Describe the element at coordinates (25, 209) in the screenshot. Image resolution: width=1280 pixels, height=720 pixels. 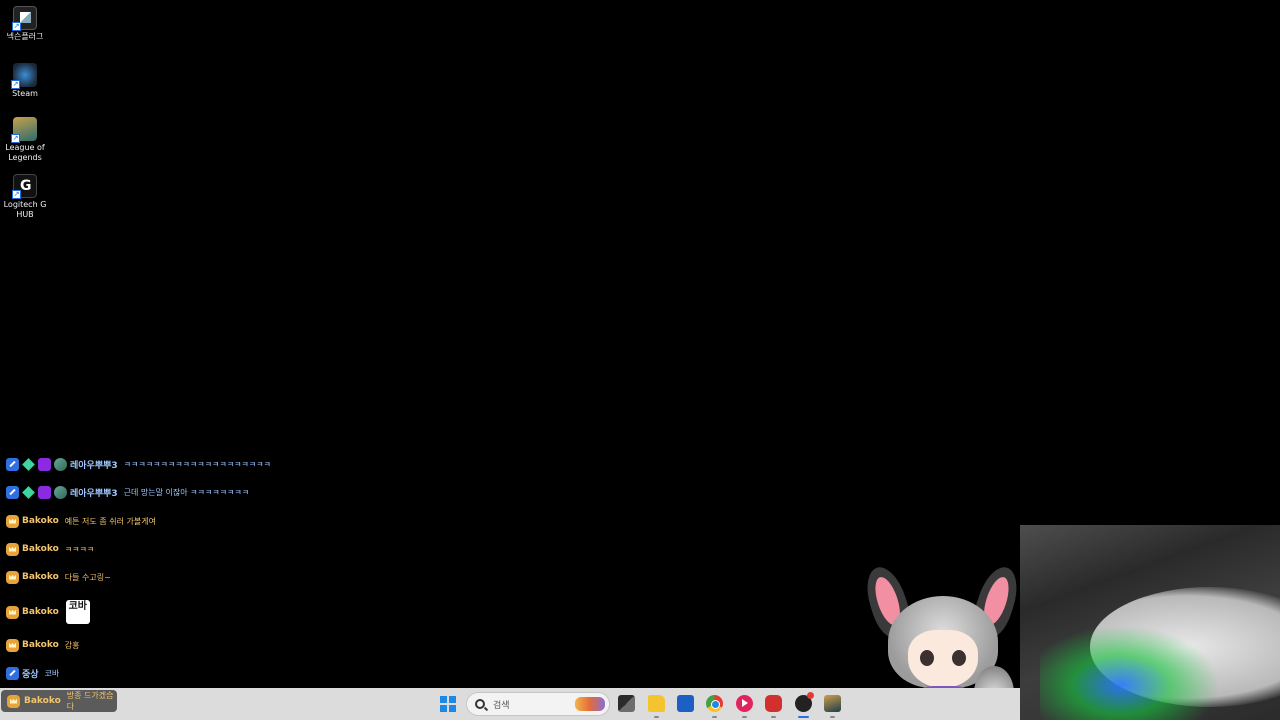
I see `desktop-icon-label: Logitech G HUB` at that location.